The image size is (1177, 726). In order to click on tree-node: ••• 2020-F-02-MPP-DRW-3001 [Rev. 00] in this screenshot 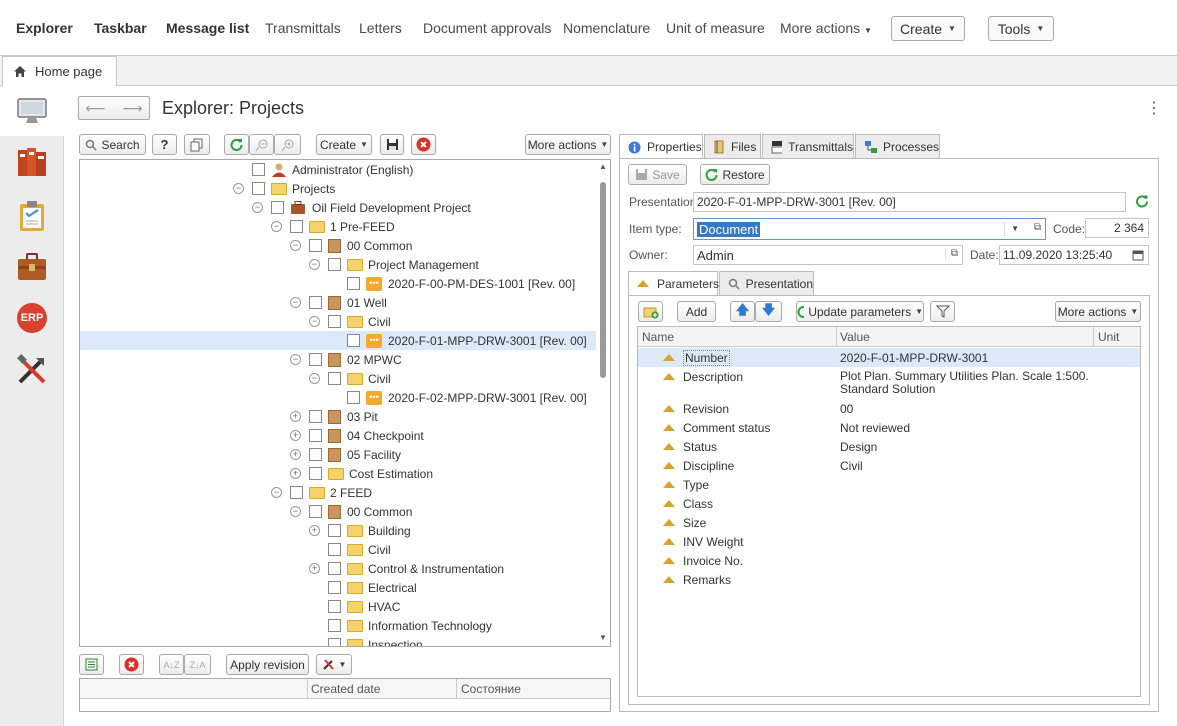, I will do `click(467, 397)`.